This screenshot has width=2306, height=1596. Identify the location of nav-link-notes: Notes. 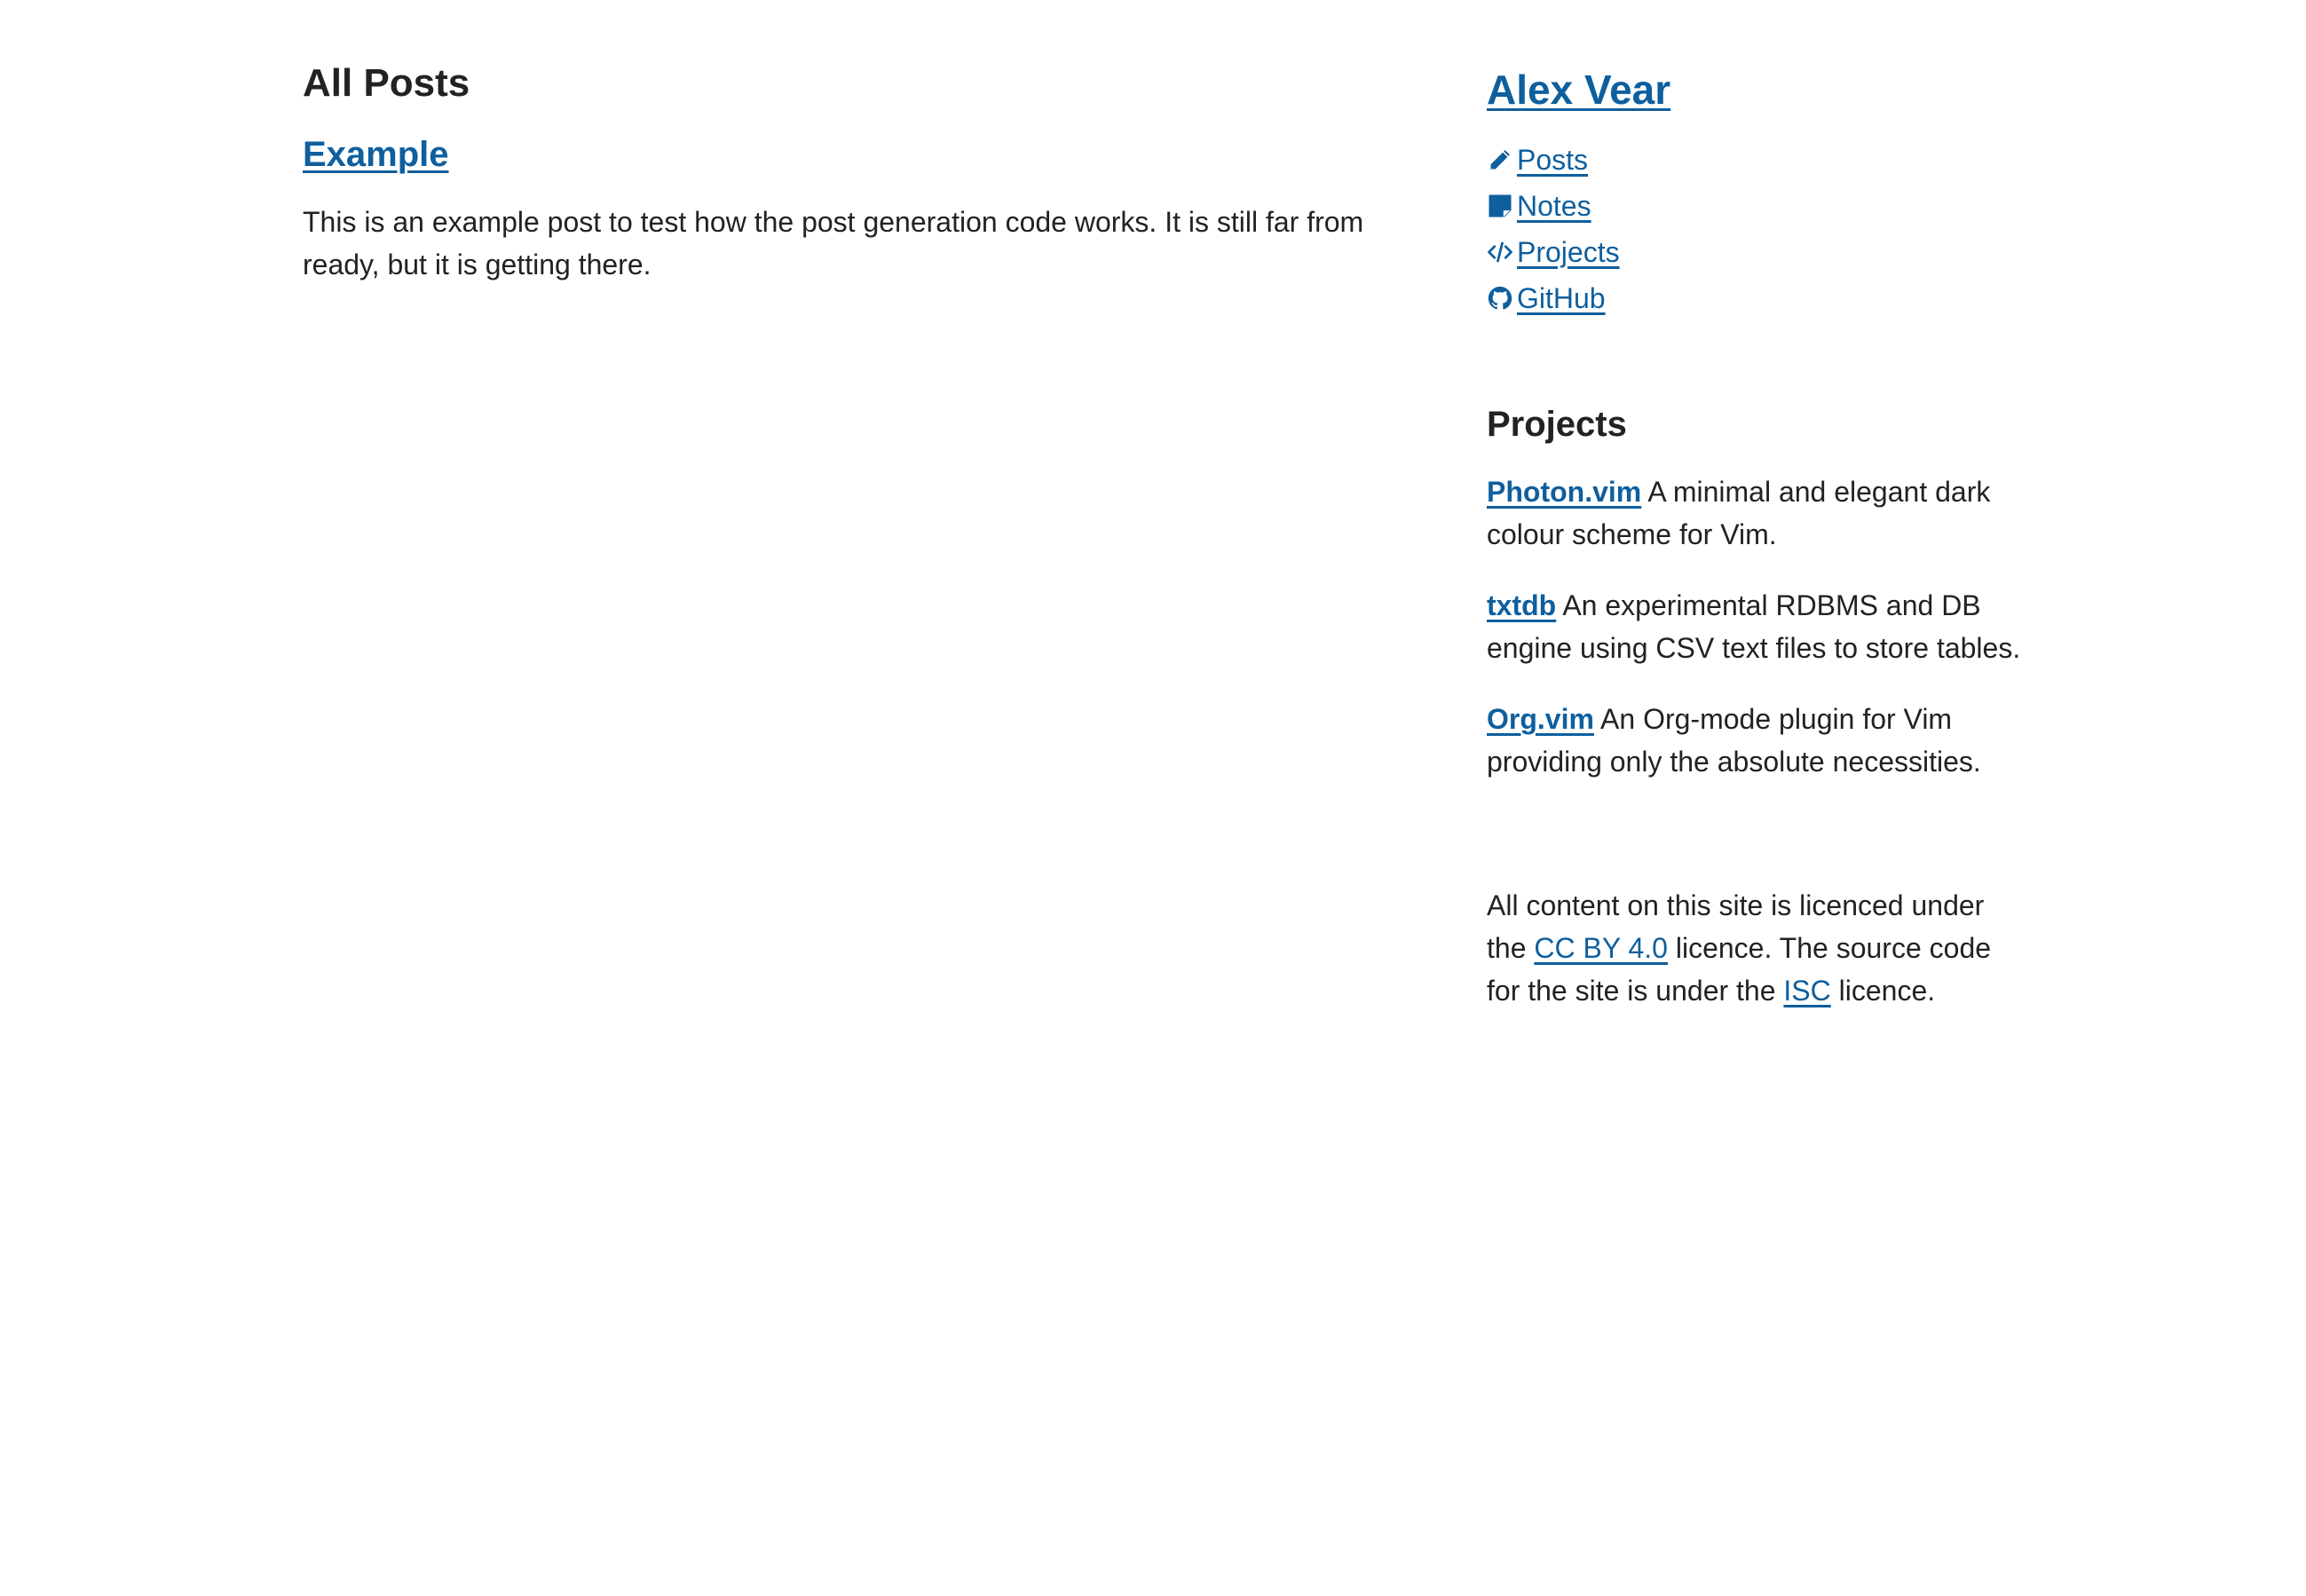
(1539, 206).